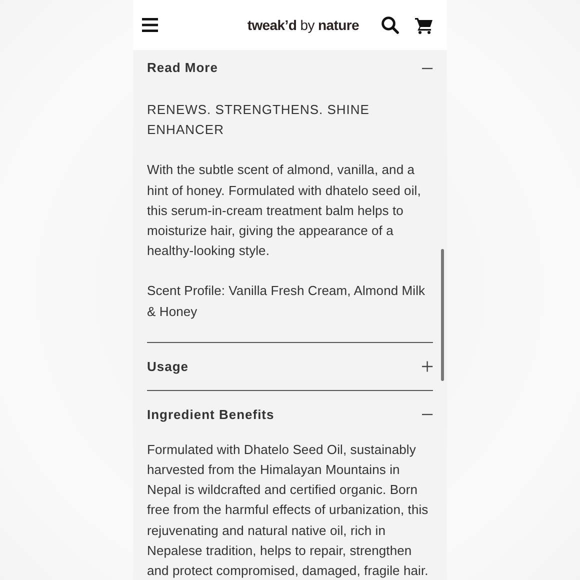 This screenshot has width=580, height=580. I want to click on section-title: Ingredient Benefits, so click(284, 414).